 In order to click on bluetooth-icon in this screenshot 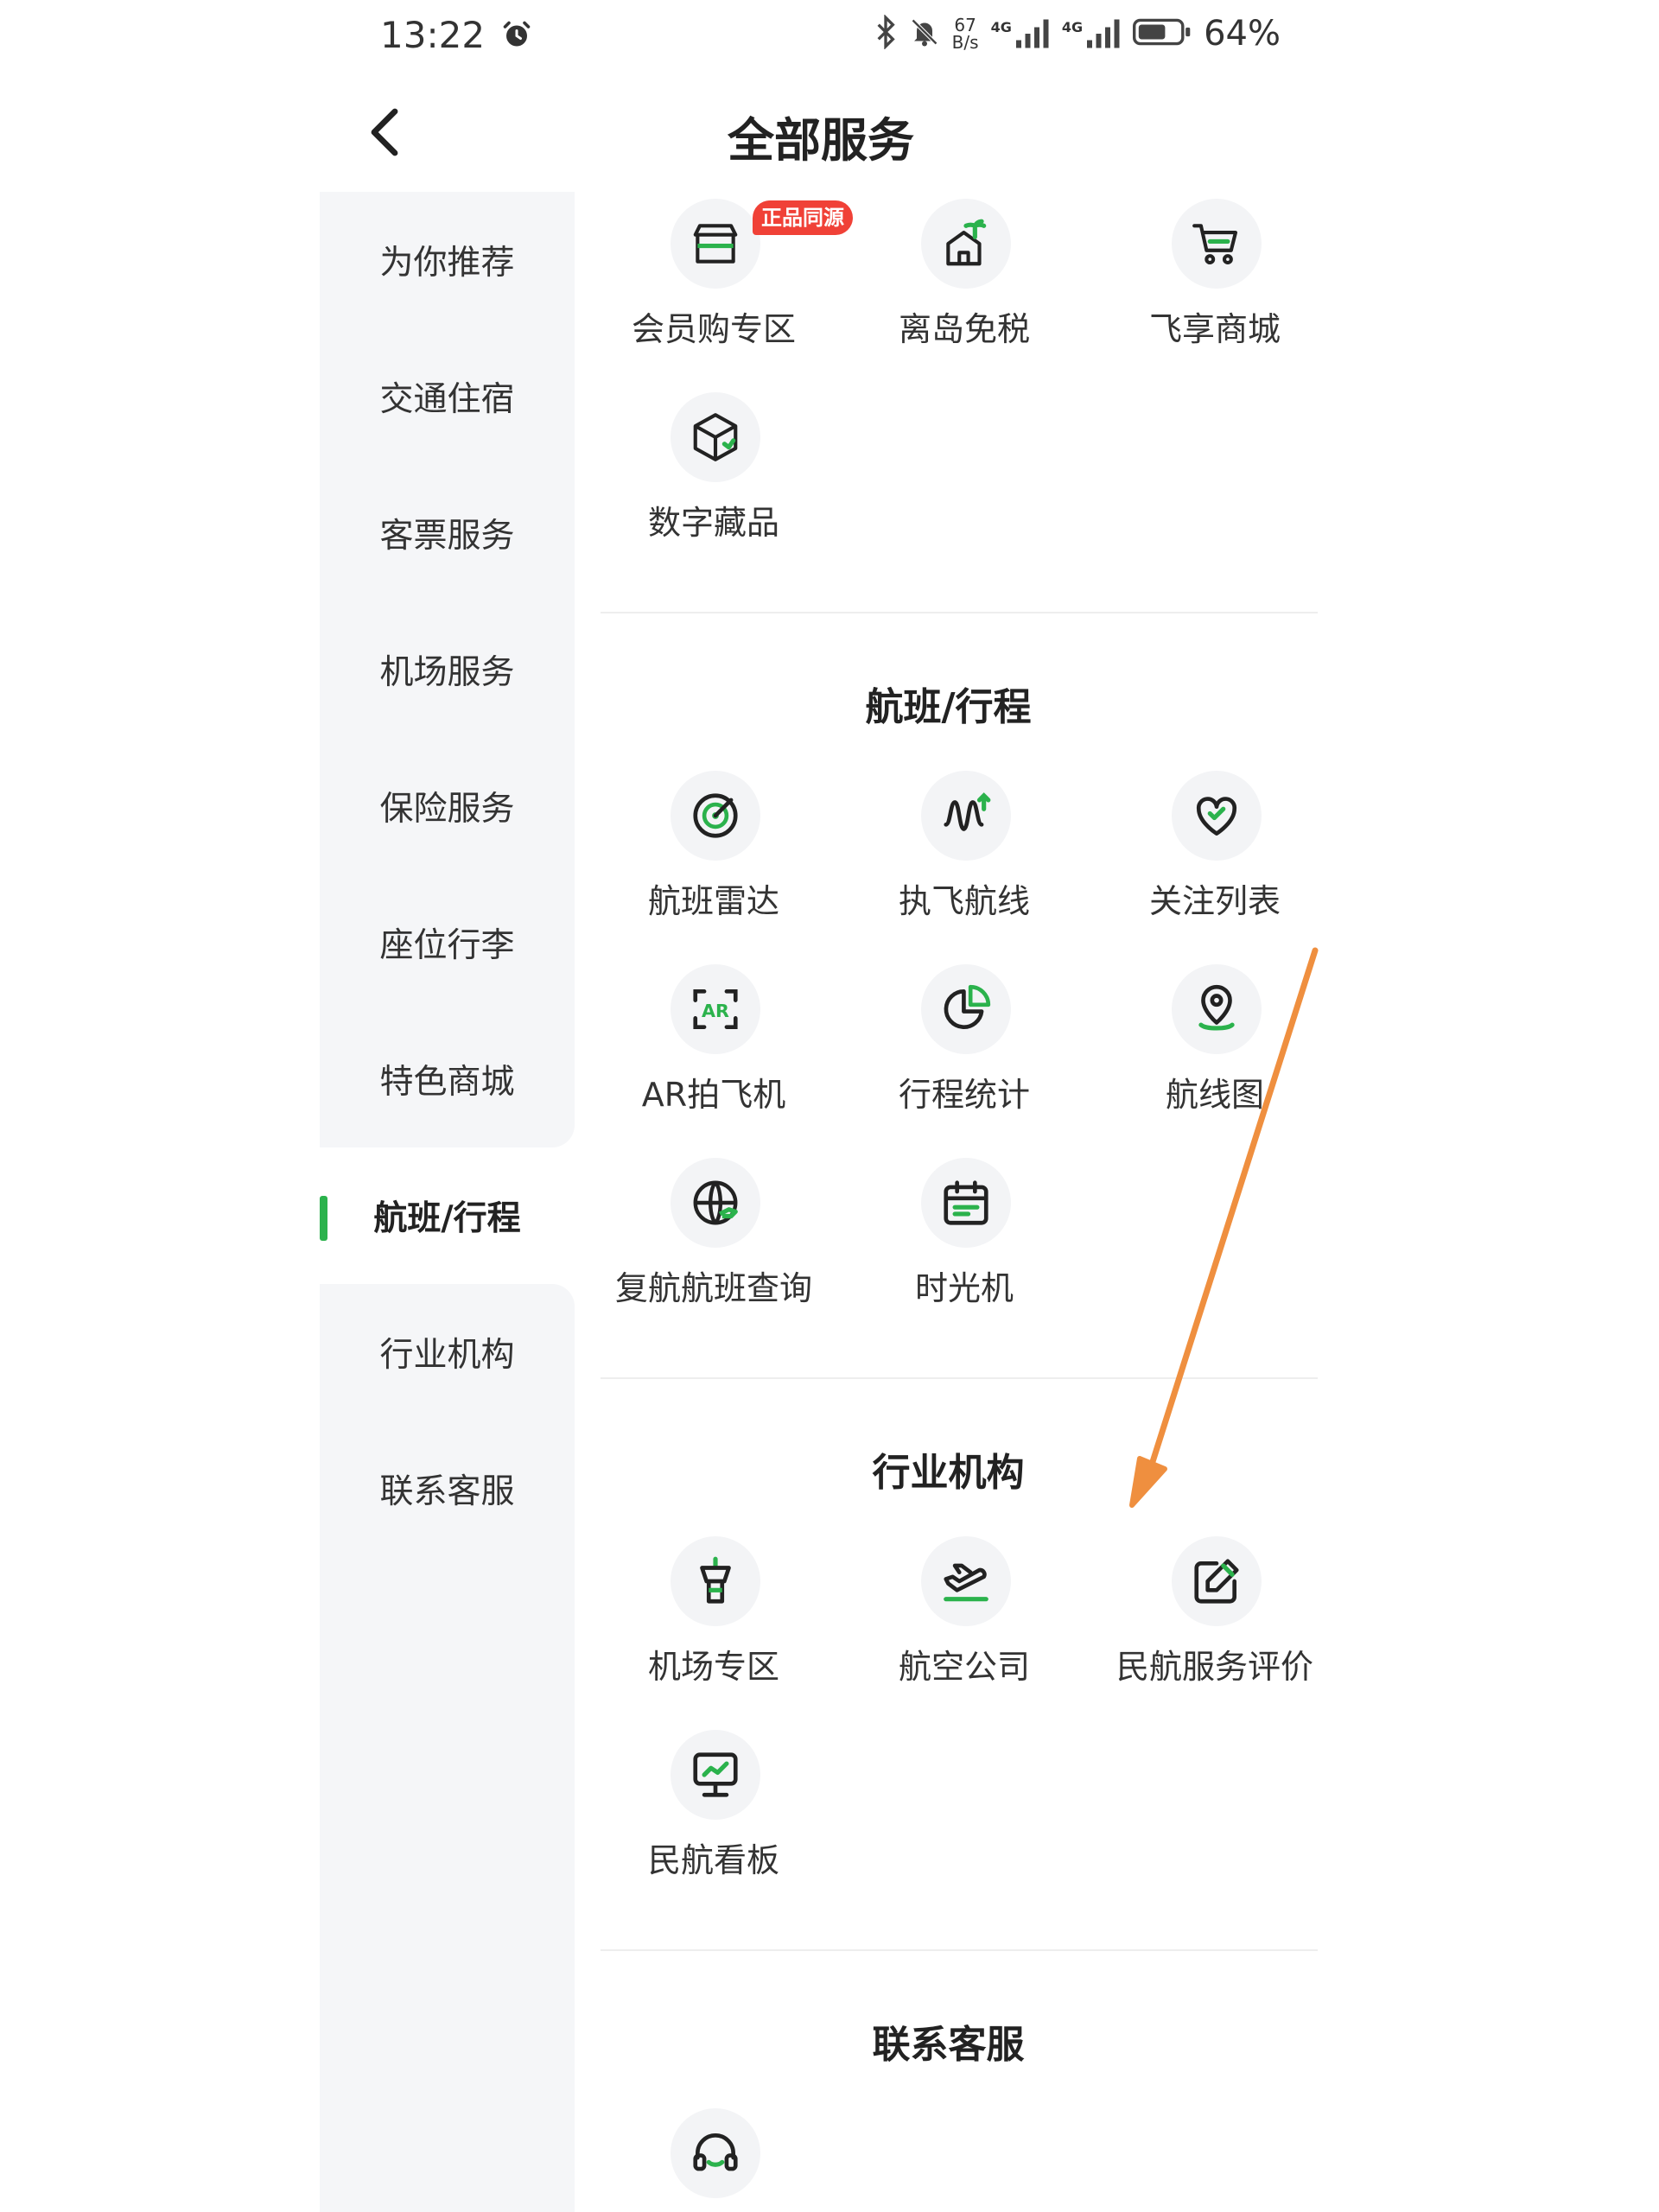, I will do `click(885, 33)`.